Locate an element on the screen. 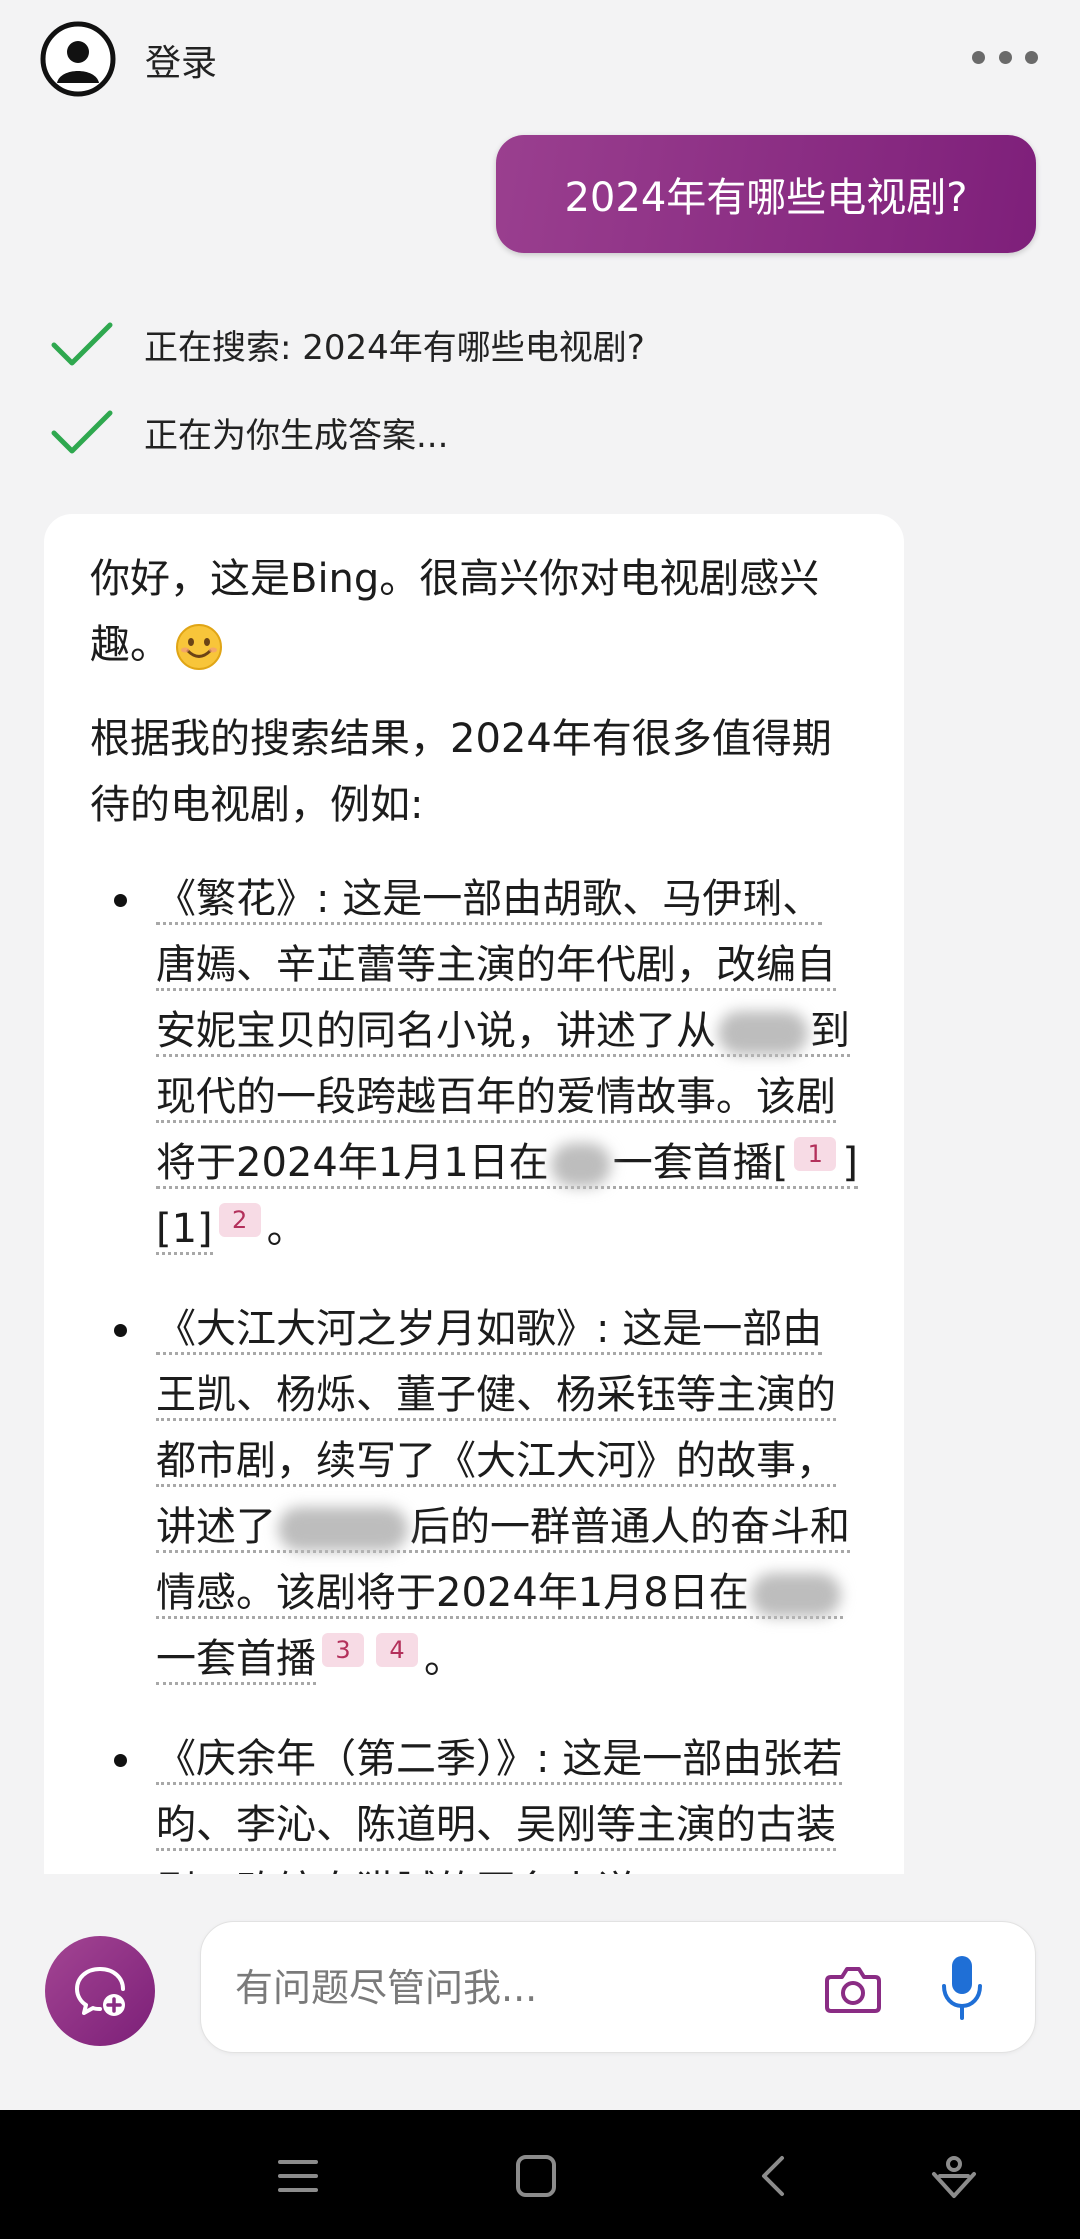  search-status: 正在搜索: 2024年有哪些电视剧? is located at coordinates (347, 344).